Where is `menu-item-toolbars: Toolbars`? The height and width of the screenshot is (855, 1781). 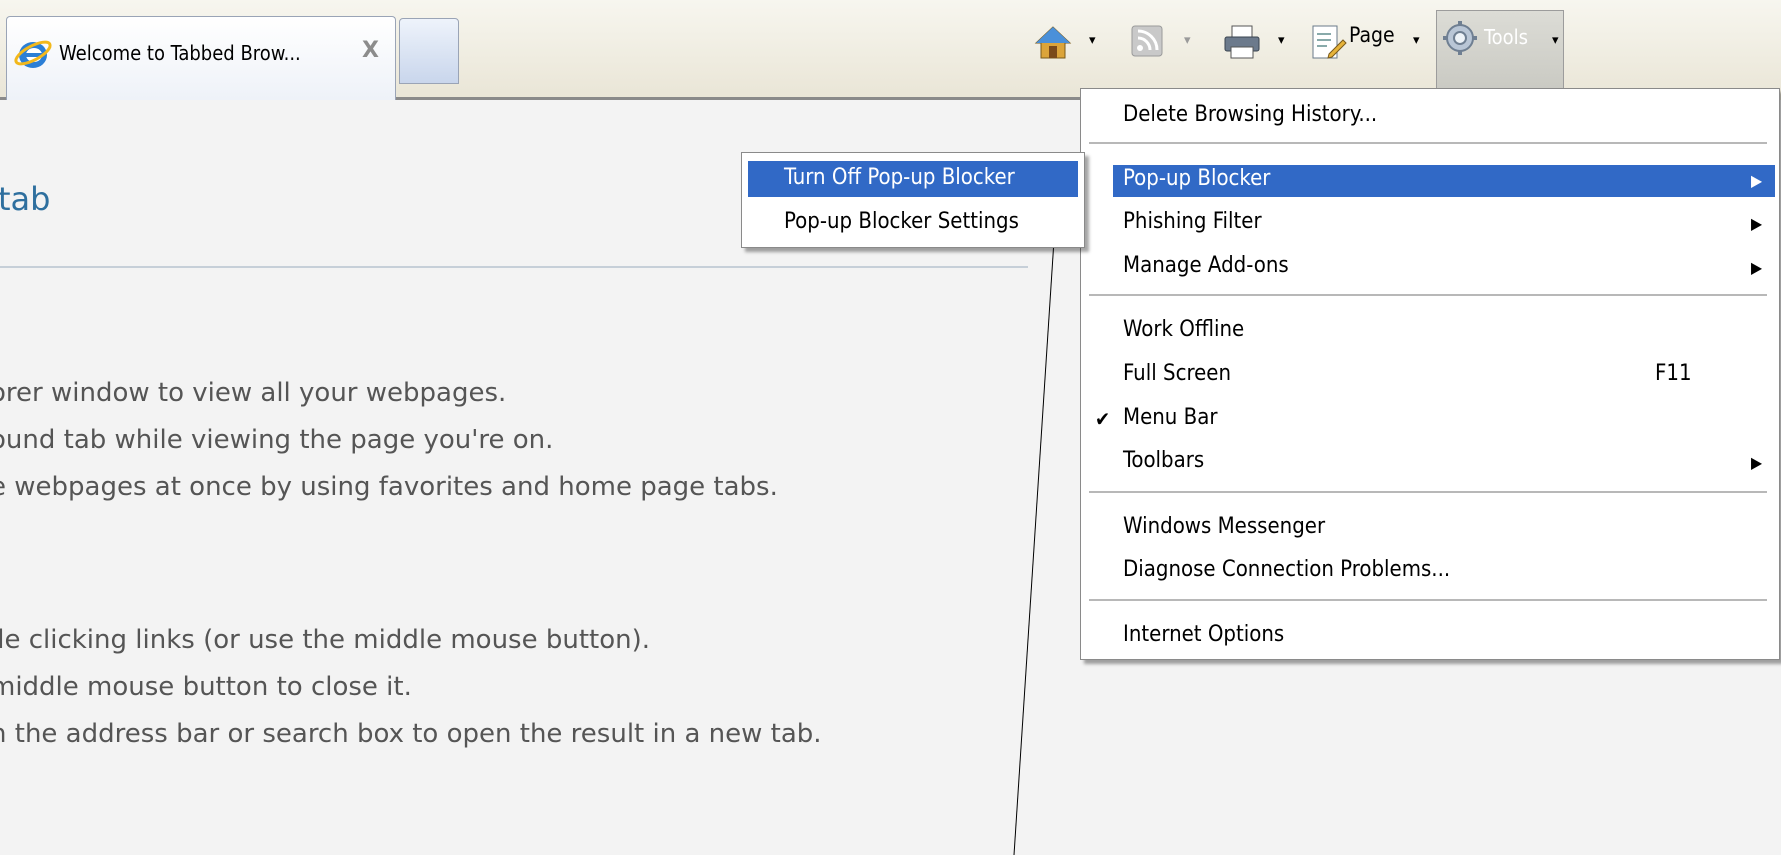 menu-item-toolbars: Toolbars is located at coordinates (1163, 460).